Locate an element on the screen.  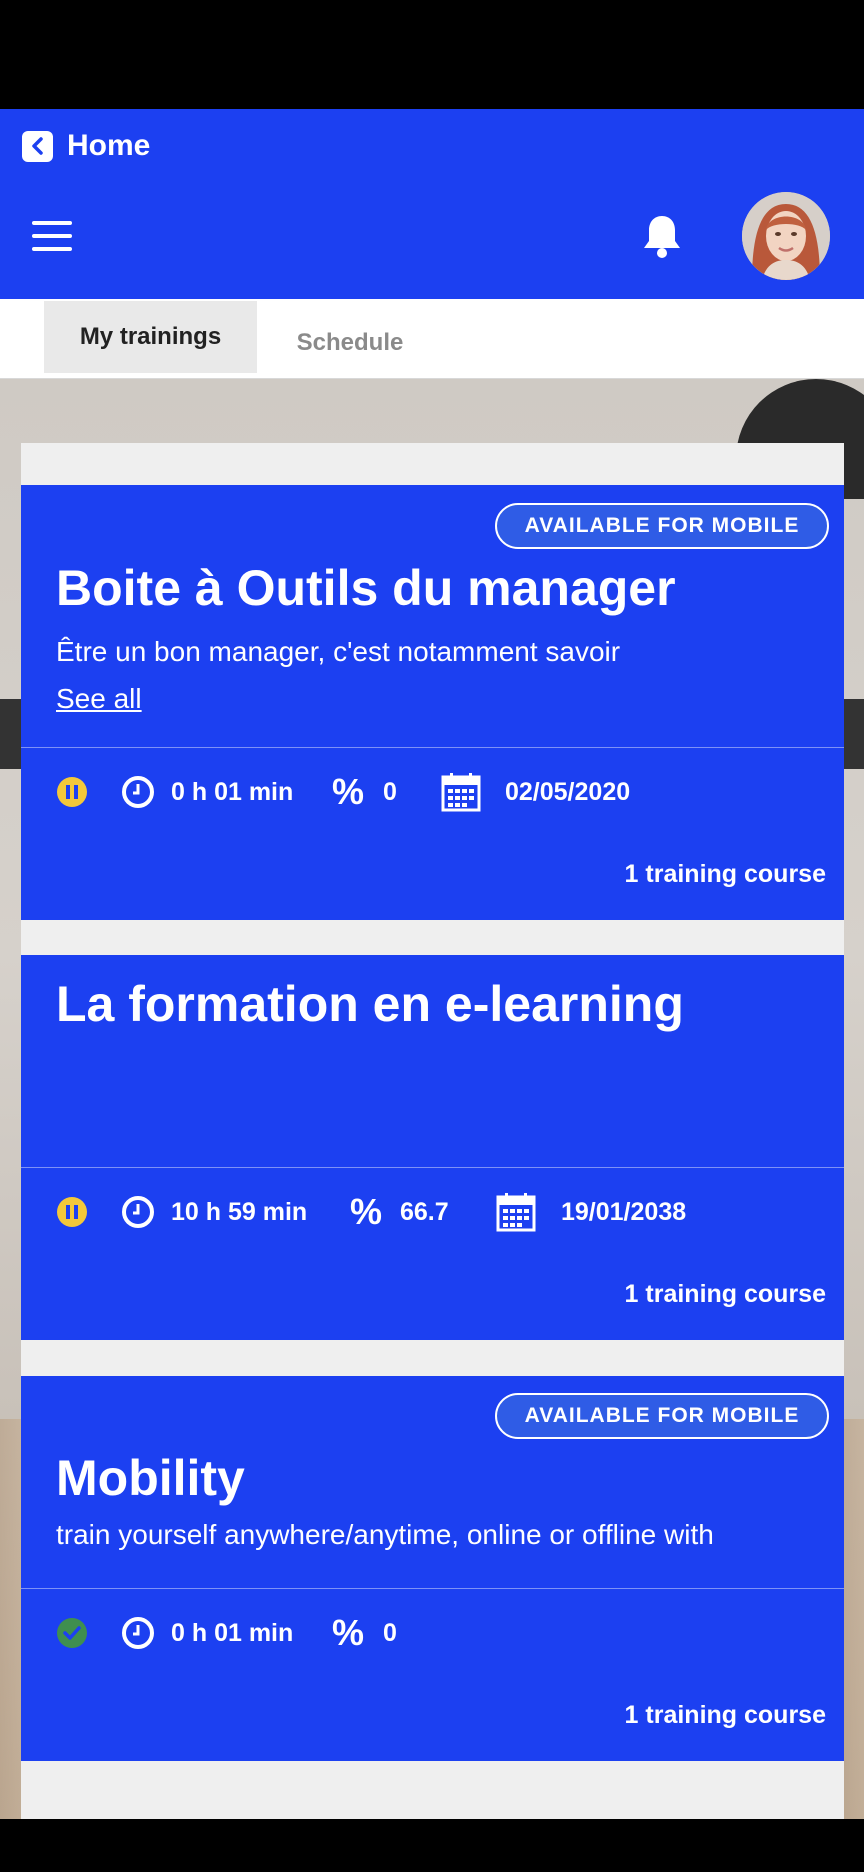
tab-my-trainings: My trainings is located at coordinates (150, 337).